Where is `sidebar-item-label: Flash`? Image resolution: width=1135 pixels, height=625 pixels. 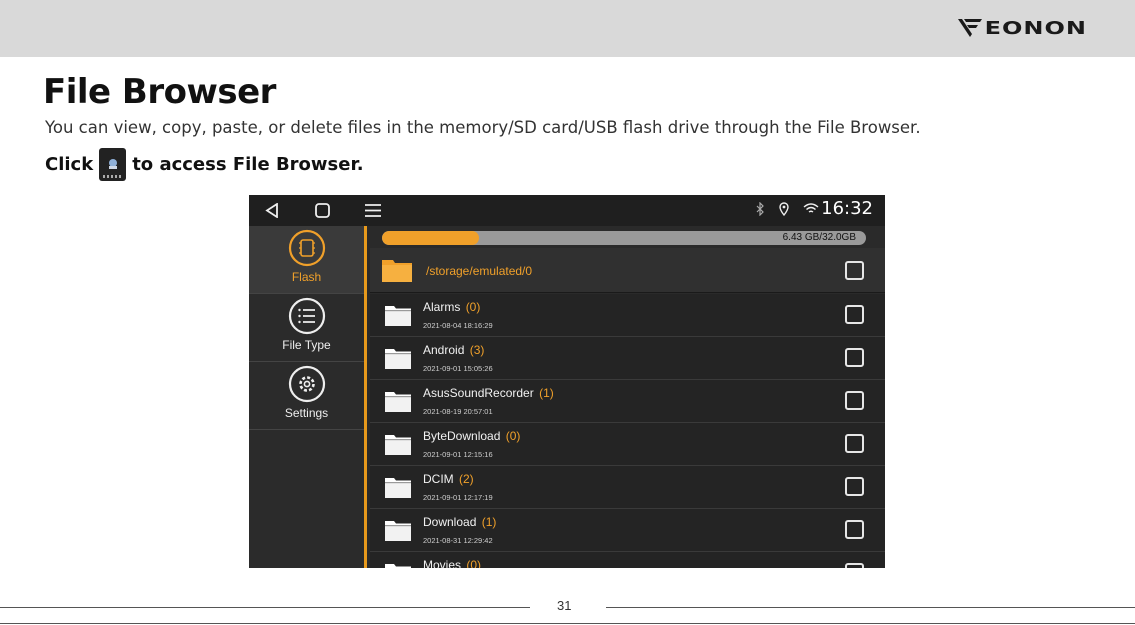
sidebar-item-label: Flash is located at coordinates (306, 277).